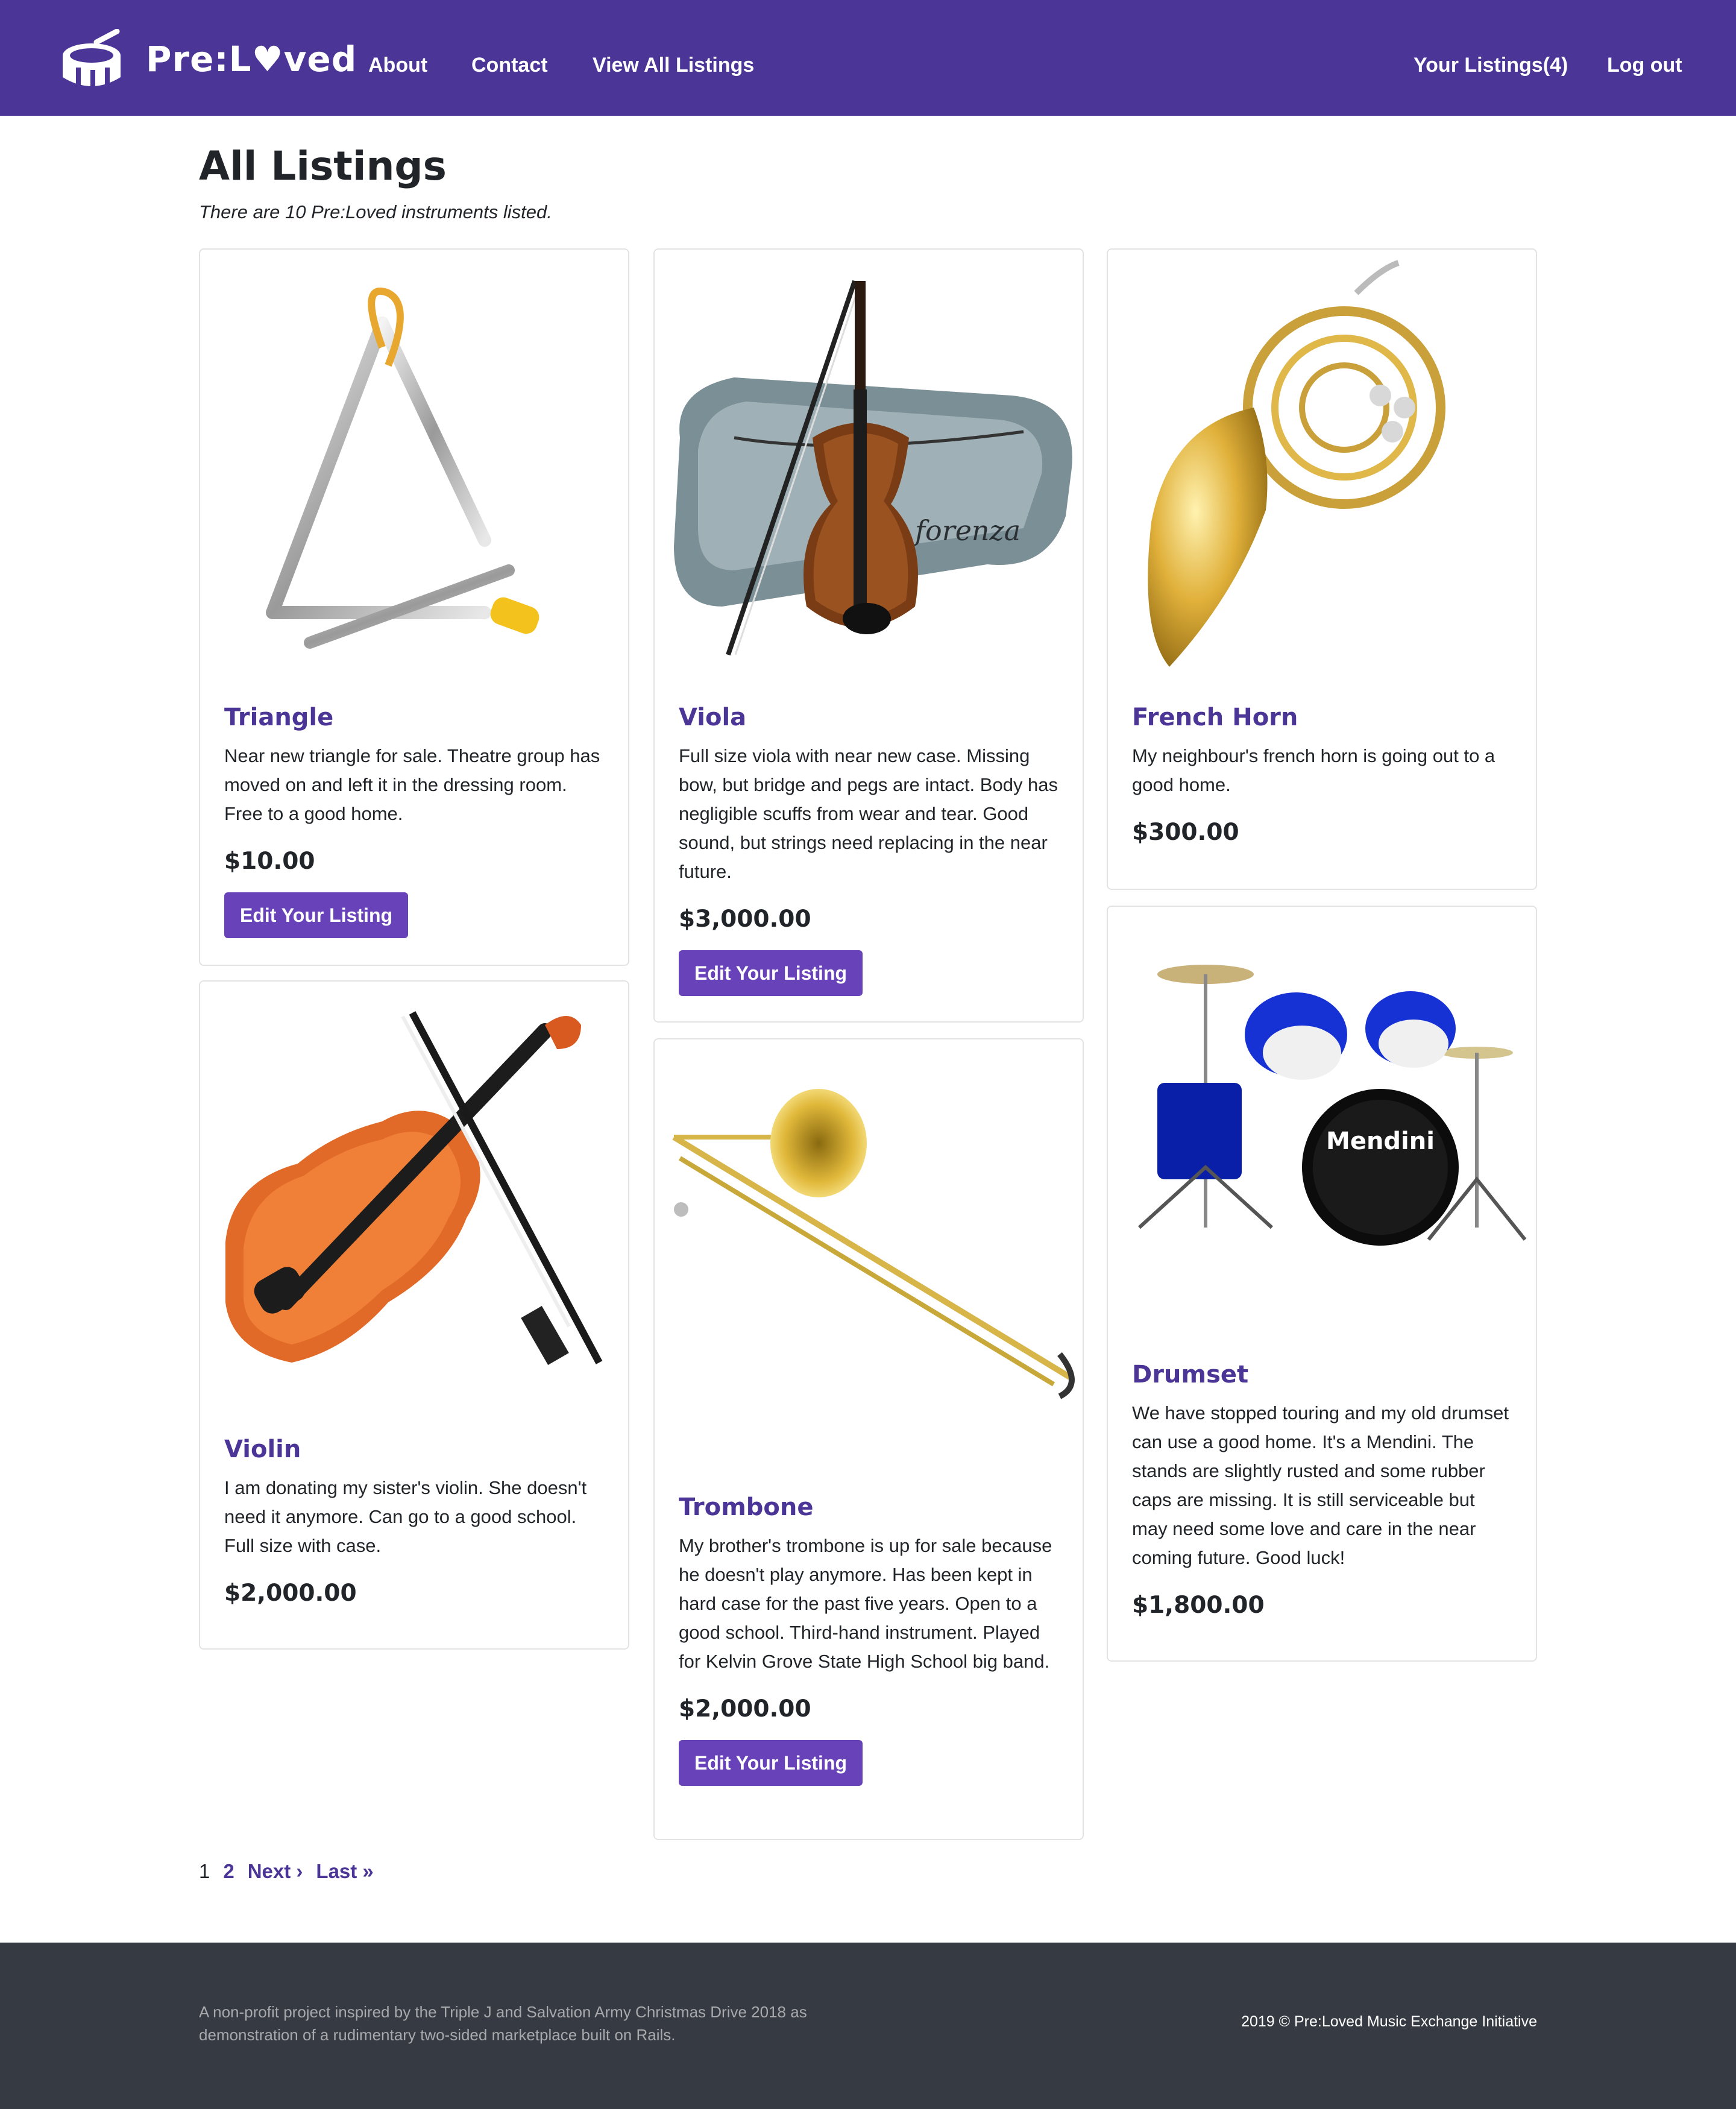  Describe the element at coordinates (251, 59) in the screenshot. I see `brand-name: Pre:L♥ved` at that location.